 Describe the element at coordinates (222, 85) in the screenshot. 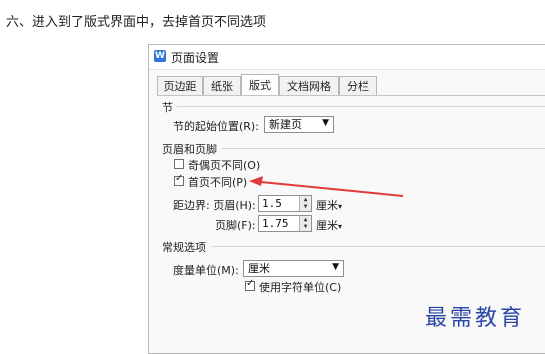

I see `tab-paper: 纸张` at that location.